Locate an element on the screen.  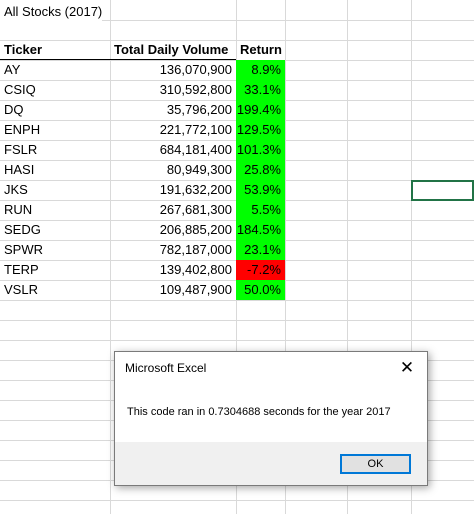
return-cell: 25.8% is located at coordinates (260, 170).